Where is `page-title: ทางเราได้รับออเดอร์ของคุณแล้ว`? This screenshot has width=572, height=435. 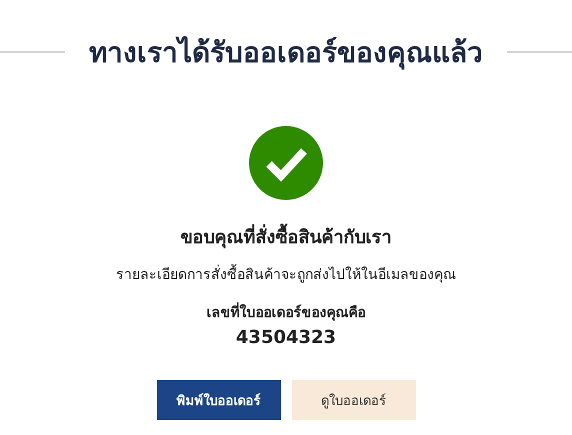 page-title: ทางเราได้รับออเดอร์ของคุณแล้ว is located at coordinates (286, 53).